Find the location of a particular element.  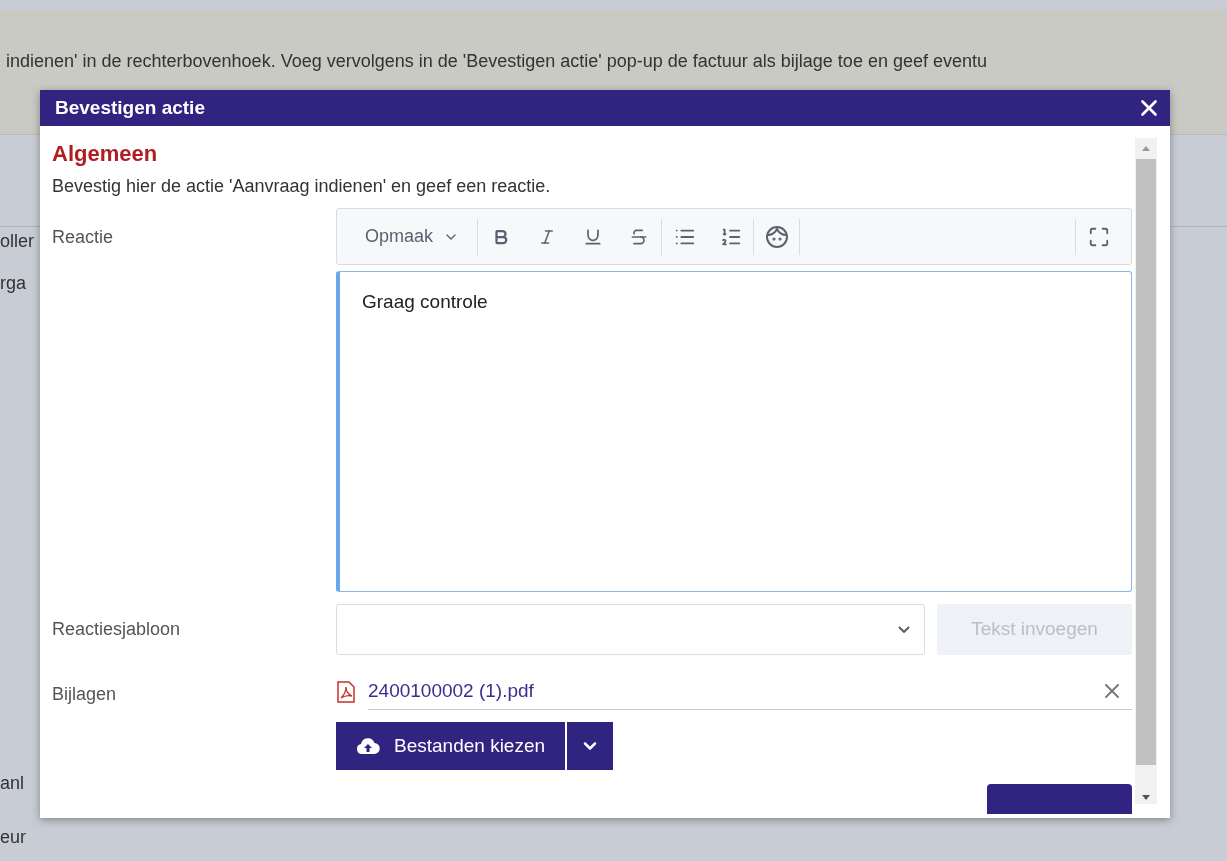

section-title: Algemeen is located at coordinates (105, 154).